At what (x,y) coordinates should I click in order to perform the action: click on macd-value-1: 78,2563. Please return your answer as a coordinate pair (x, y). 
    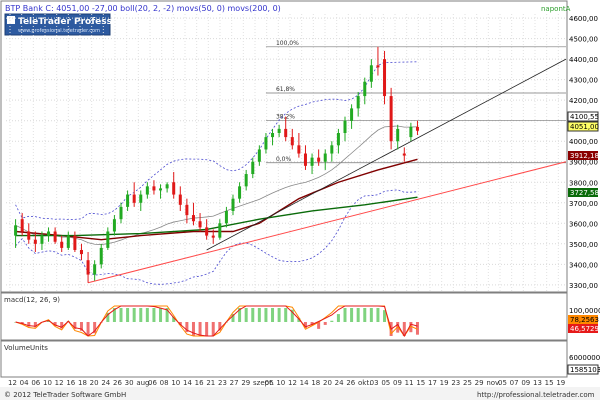
    Looking at the image, I should click on (584, 320).